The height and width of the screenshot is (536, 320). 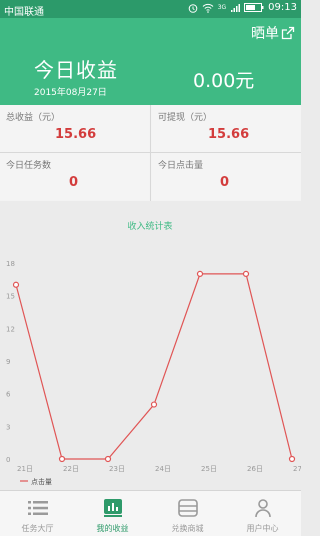 I want to click on chart-icon, so click(x=113, y=508).